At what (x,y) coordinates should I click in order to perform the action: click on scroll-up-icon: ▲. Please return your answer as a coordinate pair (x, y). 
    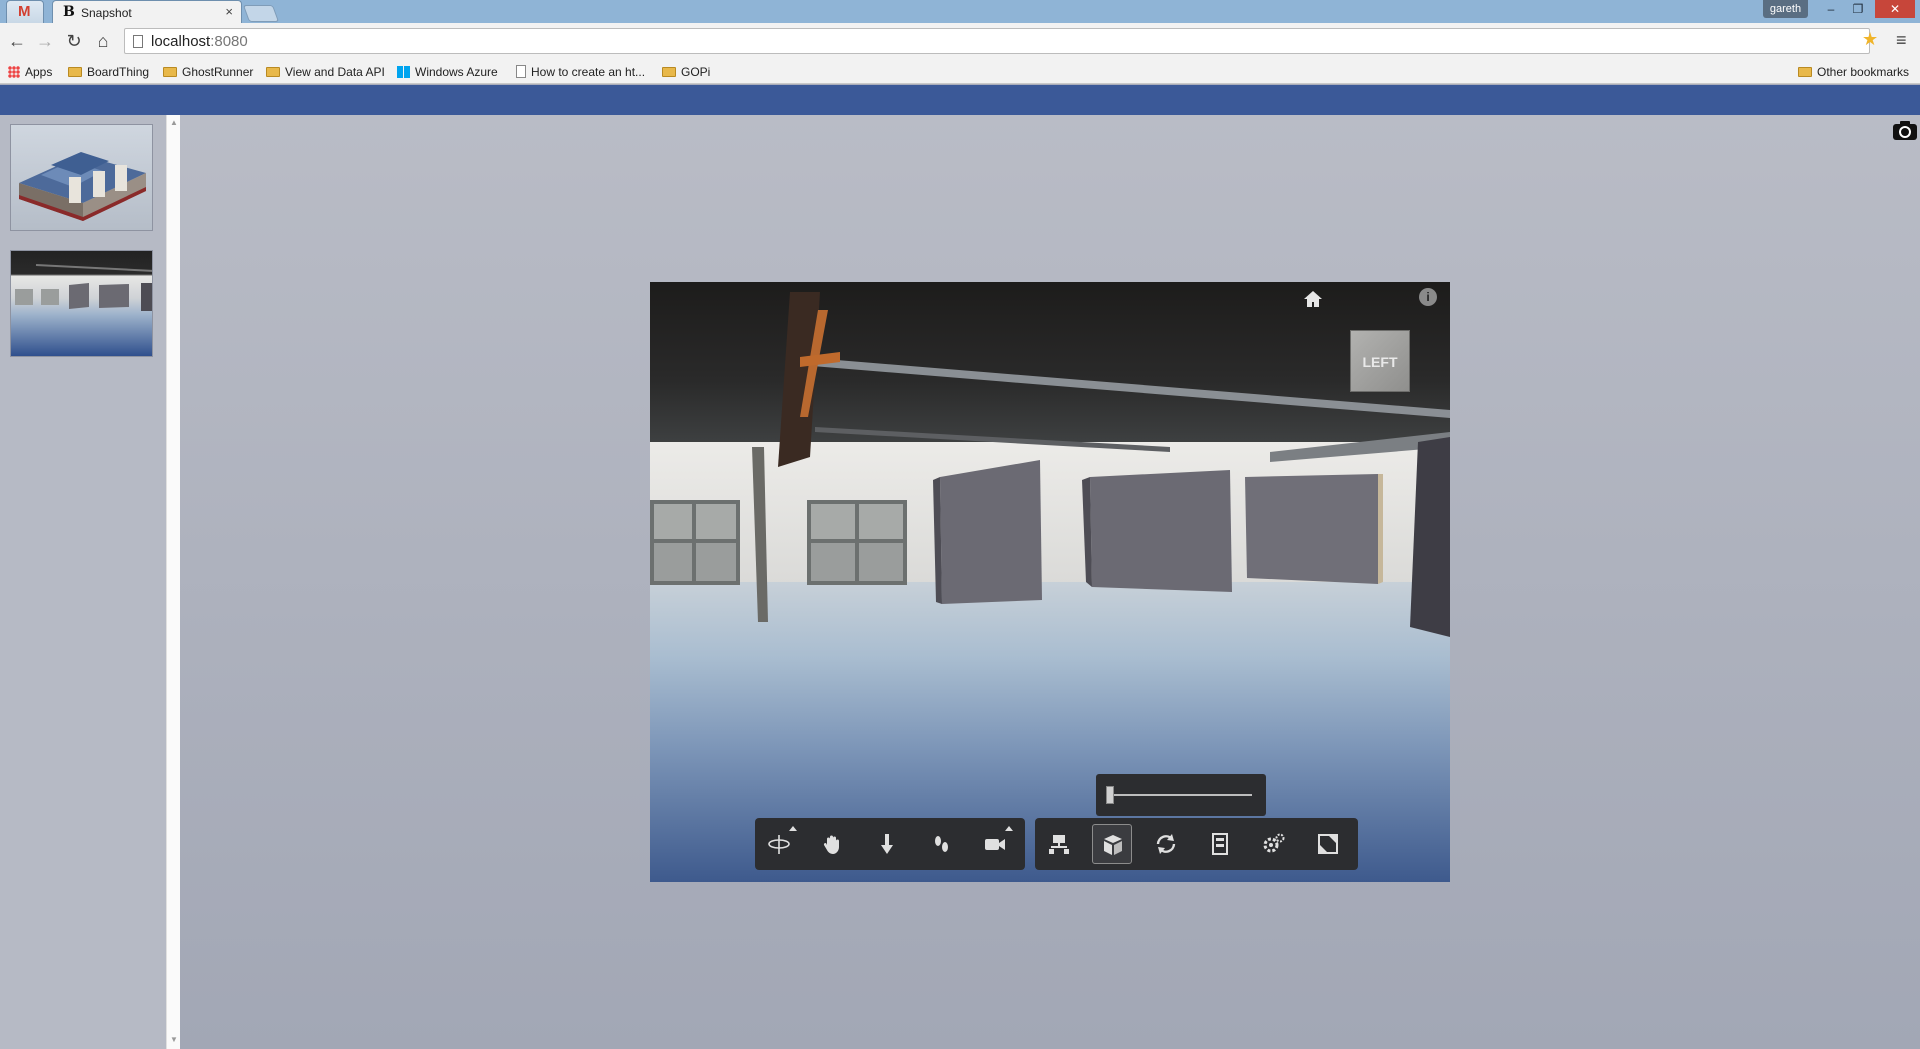
    Looking at the image, I should click on (174, 122).